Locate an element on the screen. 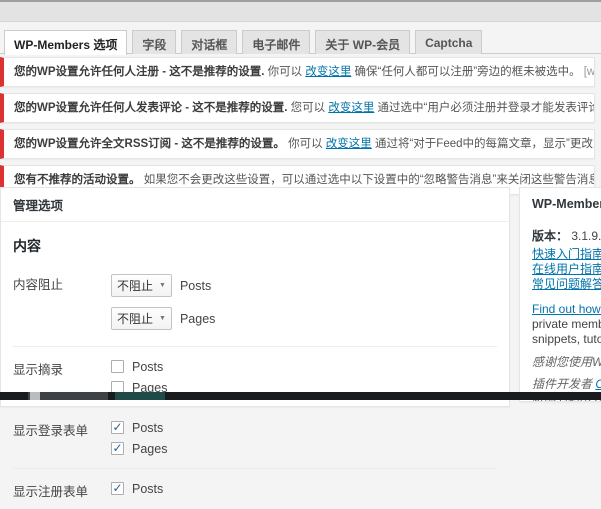  content-section-heading: 内容 is located at coordinates (27, 246).